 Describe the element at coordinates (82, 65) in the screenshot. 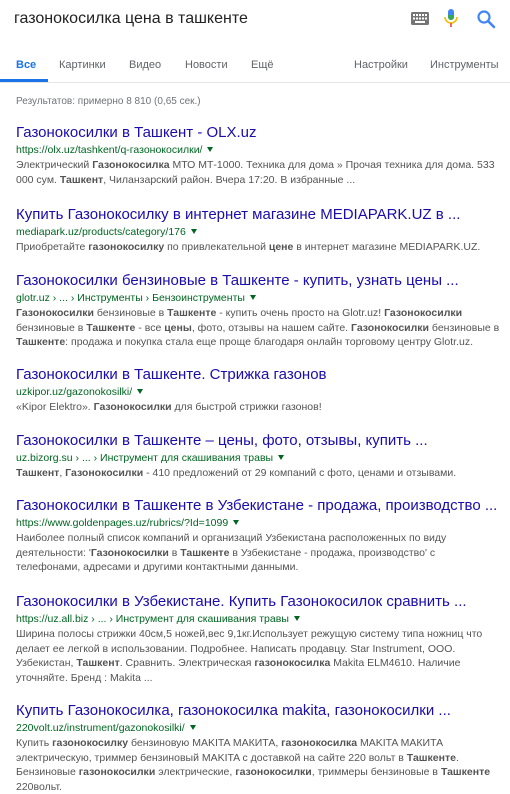

I see `tab-images: Картинки` at that location.